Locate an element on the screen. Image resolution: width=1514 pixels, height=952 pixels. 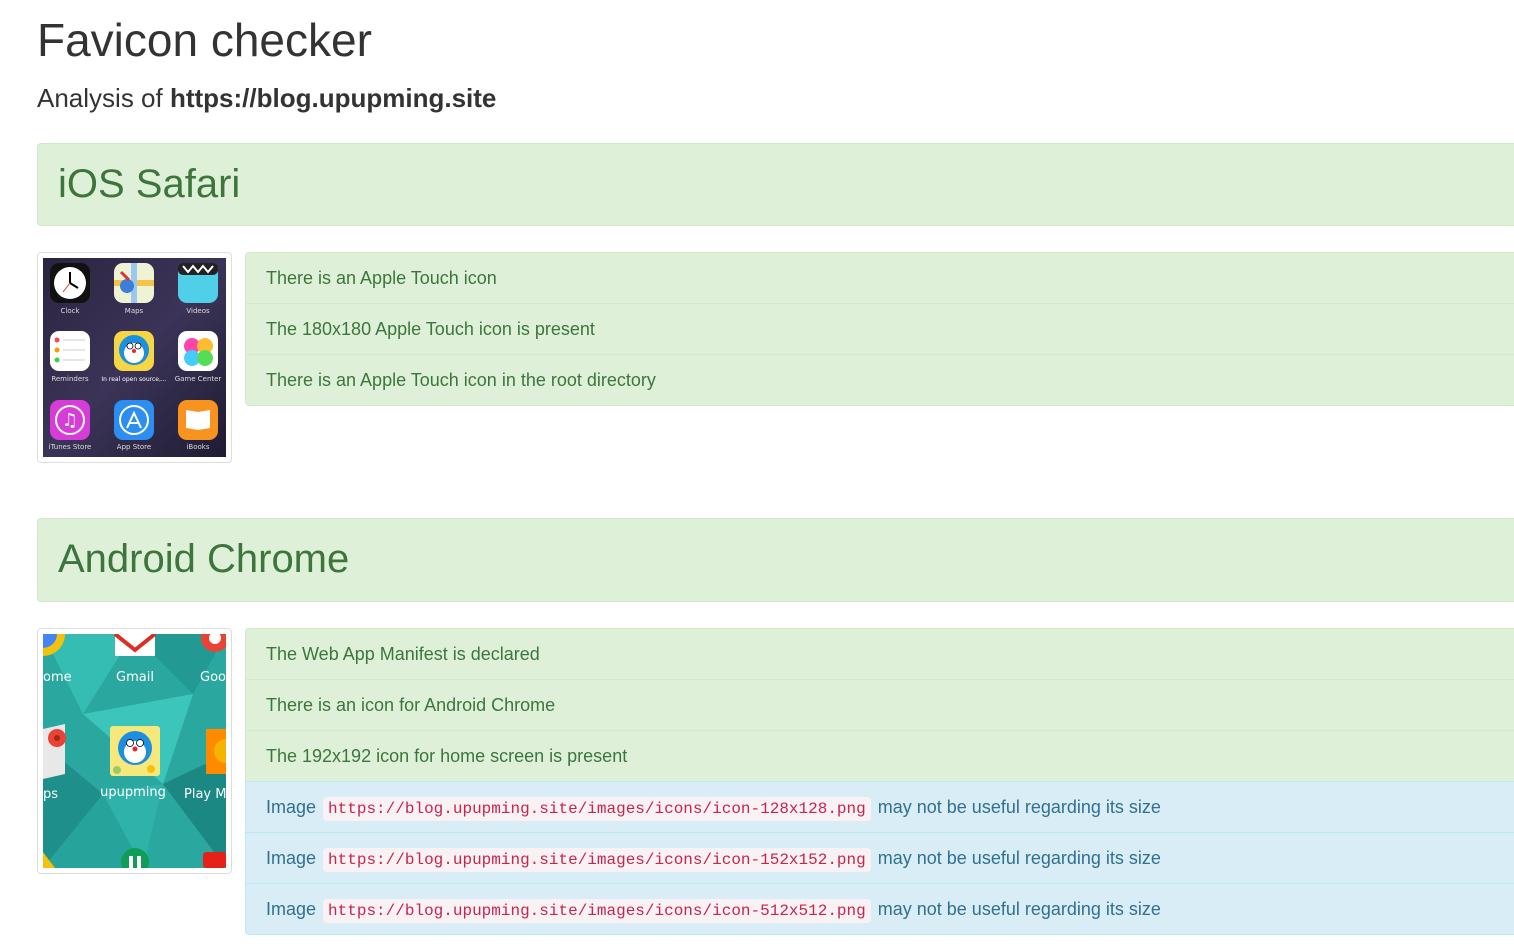
ios-label-clock: Clock is located at coordinates (70, 311).